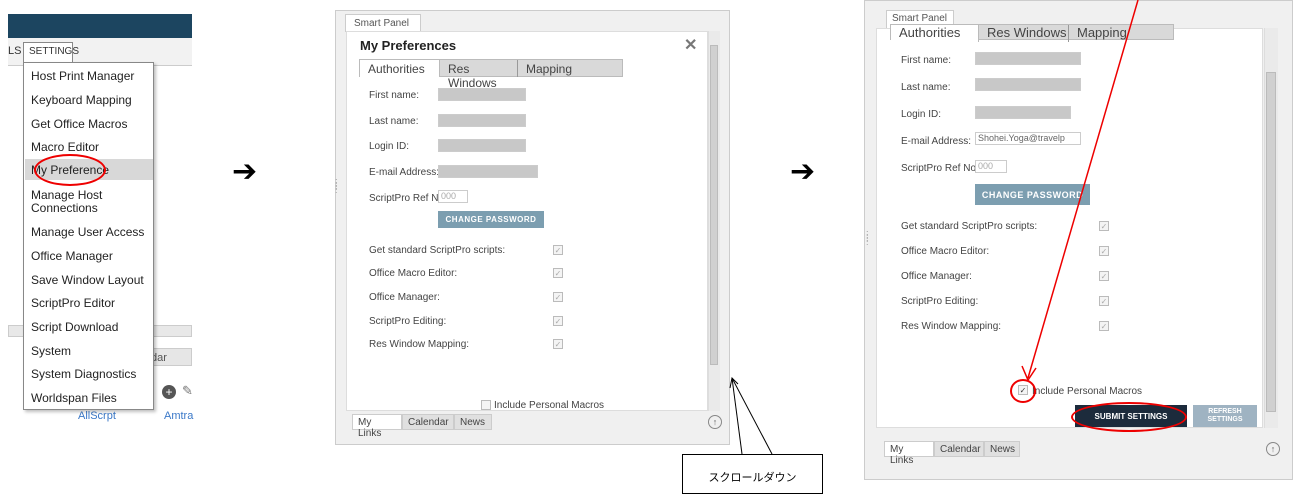  I want to click on menu-item-office-manager: Office Manager, so click(72, 256).